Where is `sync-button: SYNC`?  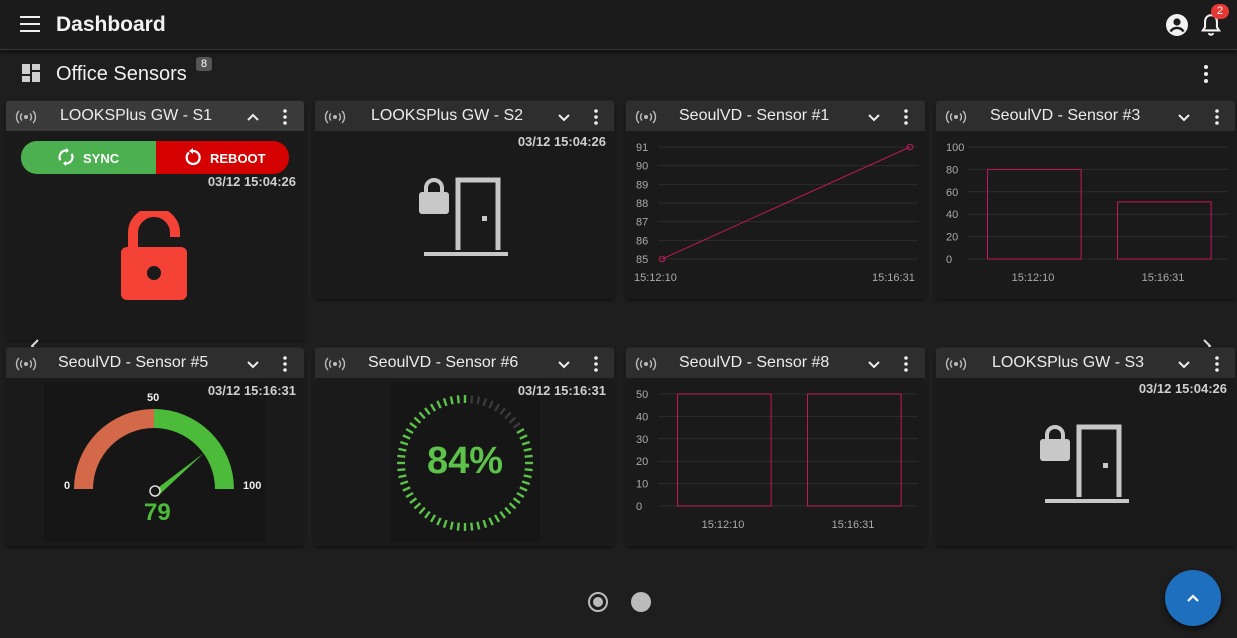 sync-button: SYNC is located at coordinates (88, 157).